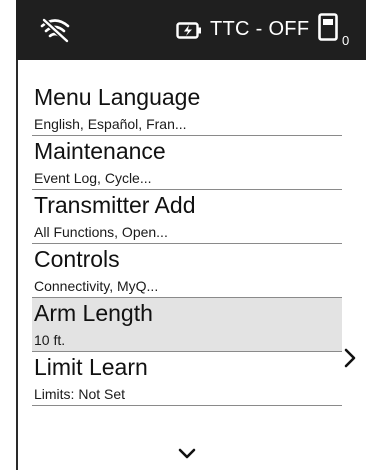 Image resolution: width=366 pixels, height=470 pixels. Describe the element at coordinates (80, 394) in the screenshot. I see `menu-item-subtitle: Limits: Not Set` at that location.